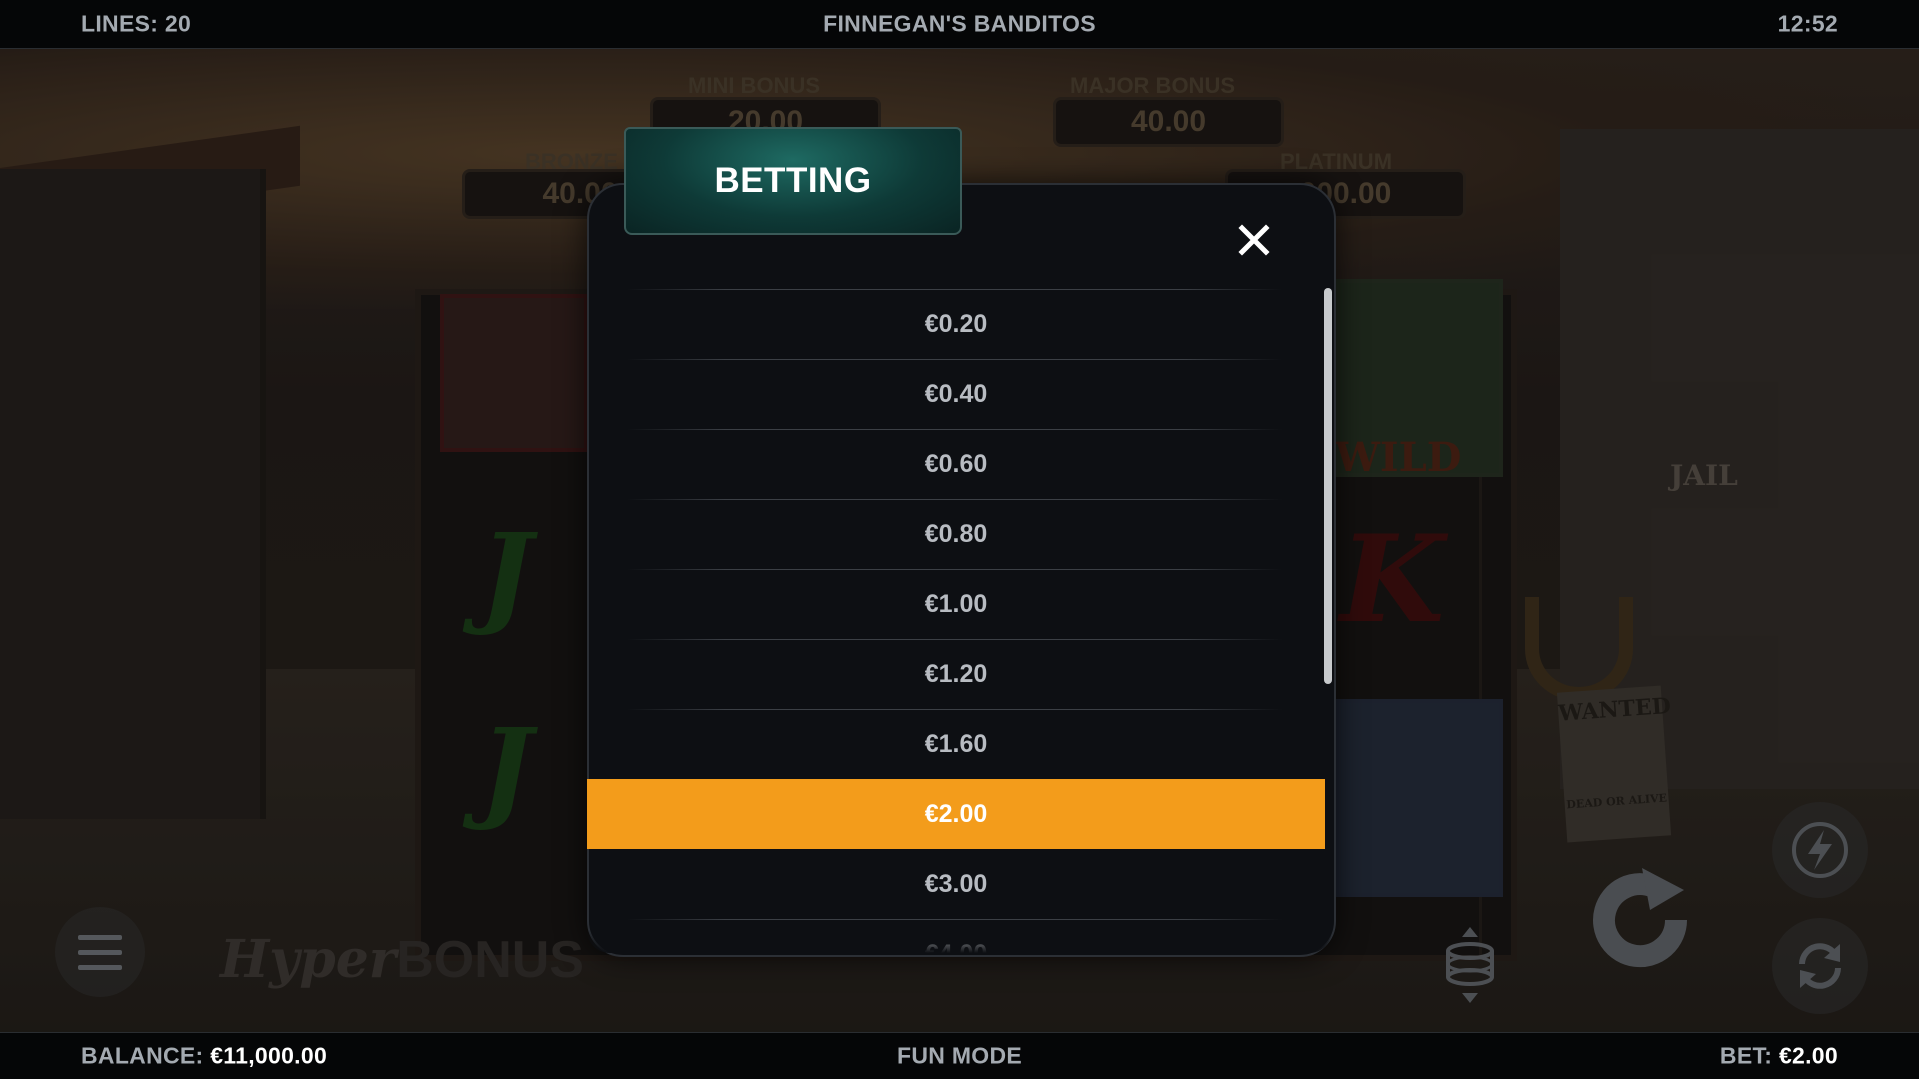 Image resolution: width=1919 pixels, height=1079 pixels. I want to click on bet-option: €0.40, so click(956, 394).